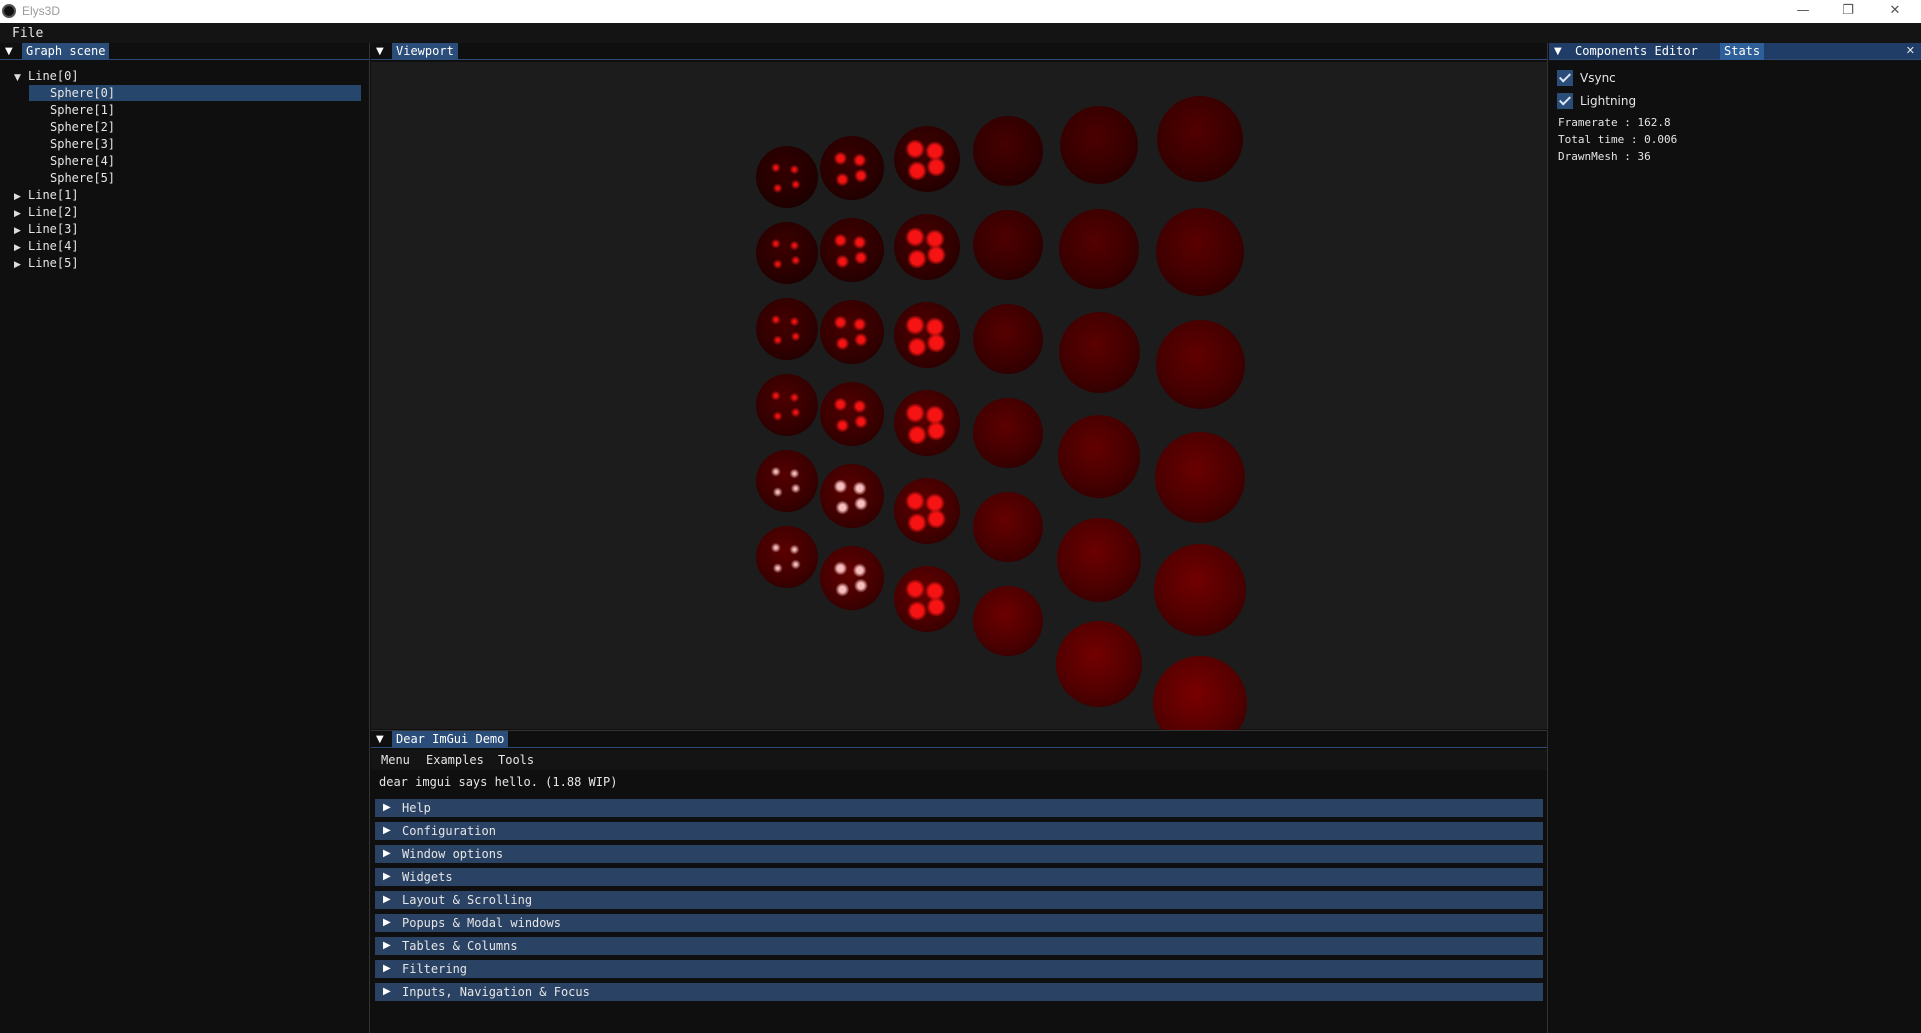 This screenshot has width=1921, height=1033. What do you see at coordinates (195, 93) in the screenshot?
I see `tree-leaf: Sphere[0]` at bounding box center [195, 93].